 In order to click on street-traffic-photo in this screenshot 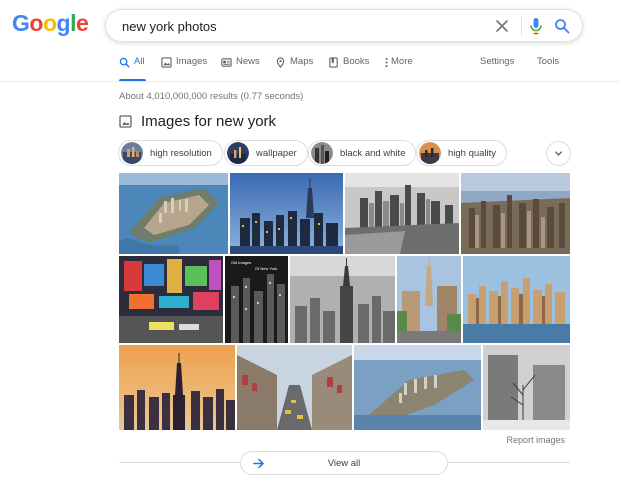, I will do `click(294, 387)`.